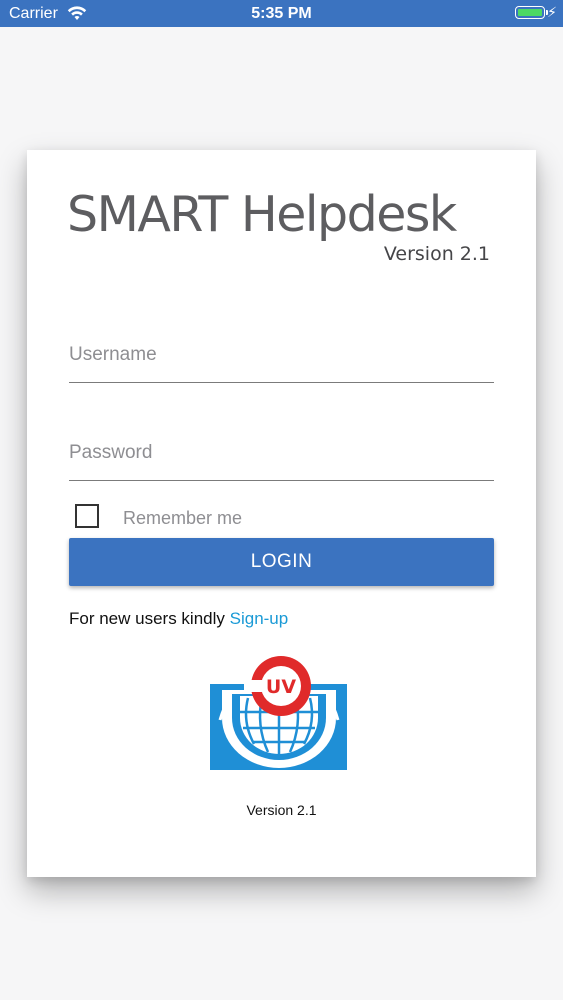 The image size is (563, 1000). I want to click on remember-me-checkbox, so click(87, 516).